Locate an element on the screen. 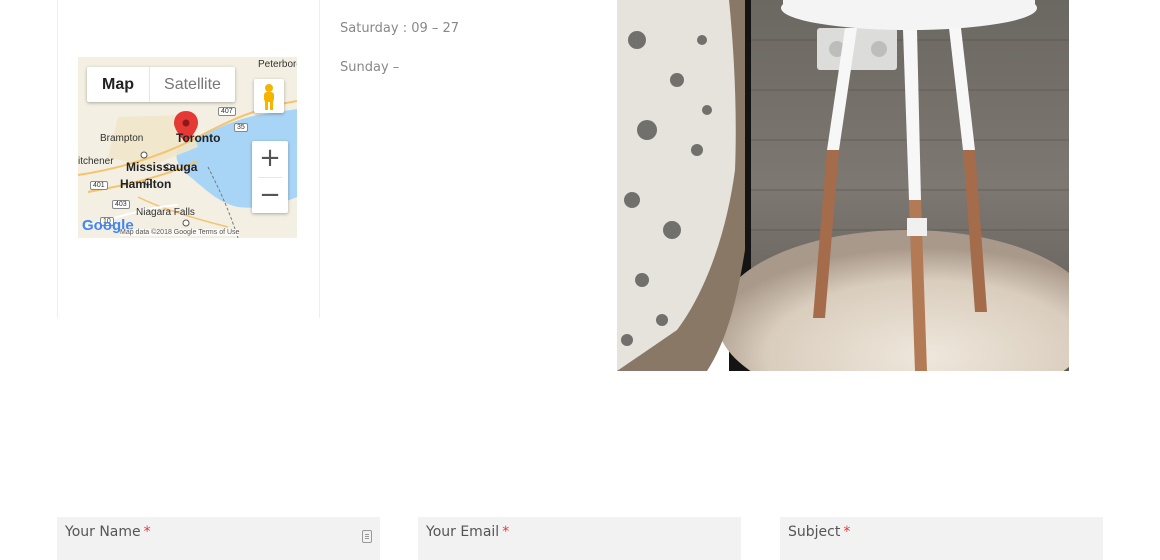 The image size is (1160, 560). map-label: Niagara Falls is located at coordinates (165, 212).